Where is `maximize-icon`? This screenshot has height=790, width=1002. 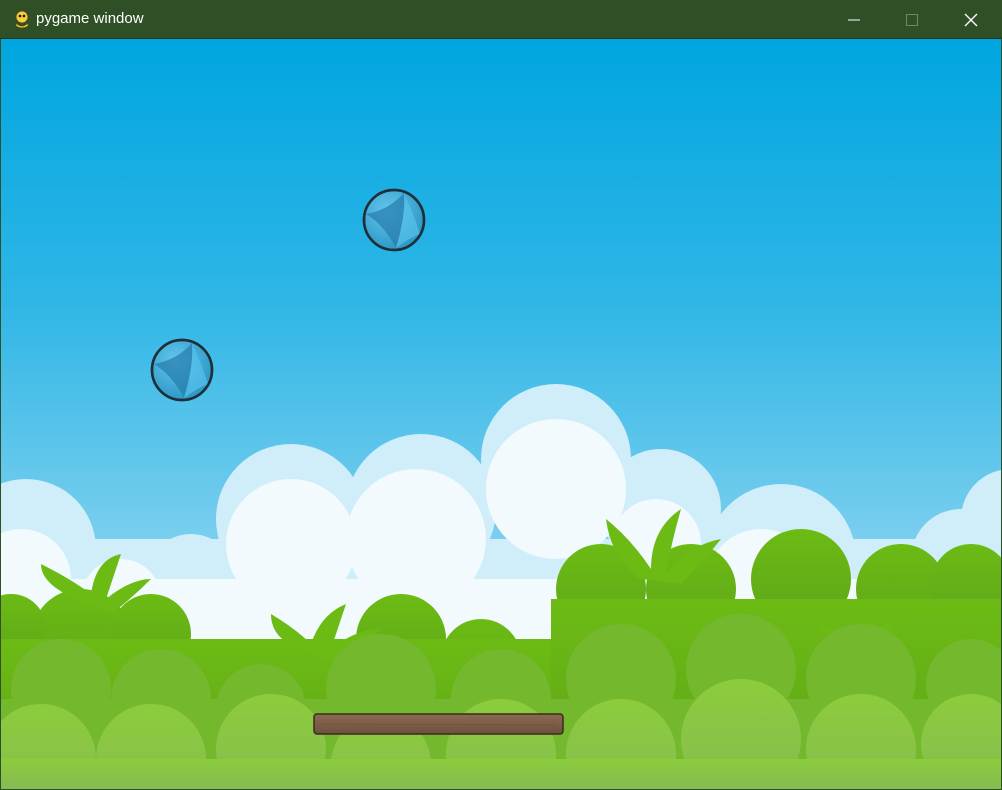 maximize-icon is located at coordinates (912, 19).